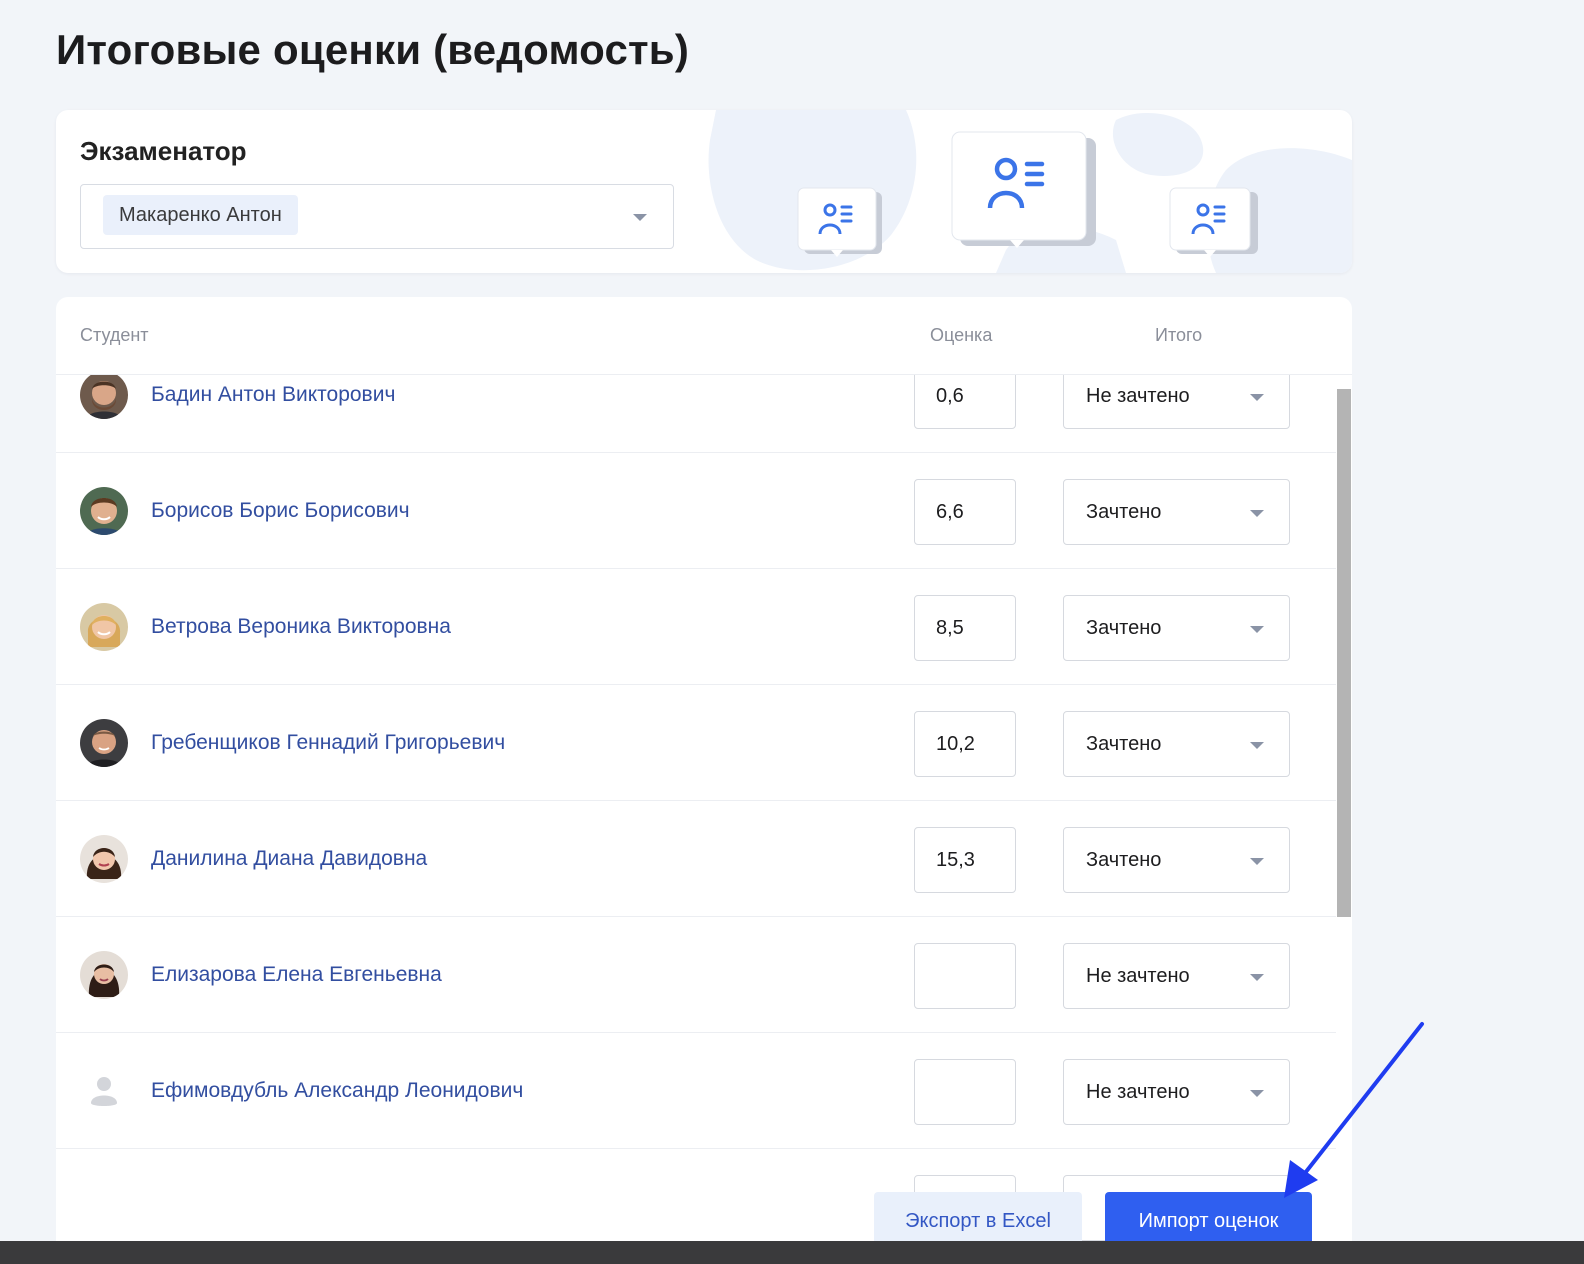 The image size is (1584, 1264). I want to click on page-title: Итоговые оценки (ведомость), so click(373, 49).